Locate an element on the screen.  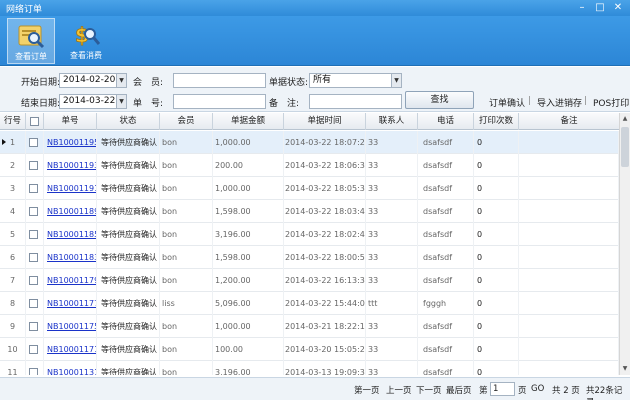
view-orders-button: 查看订单 is located at coordinates (31, 41).